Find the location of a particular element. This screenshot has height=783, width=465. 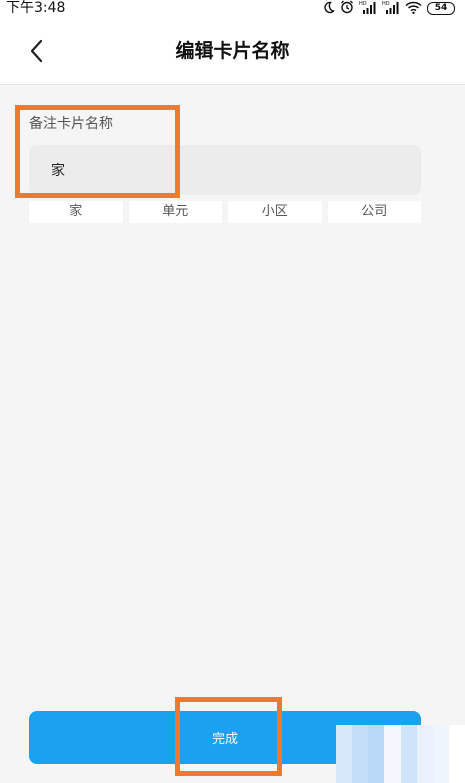

suggestion-chip-company: 公司 is located at coordinates (374, 212).